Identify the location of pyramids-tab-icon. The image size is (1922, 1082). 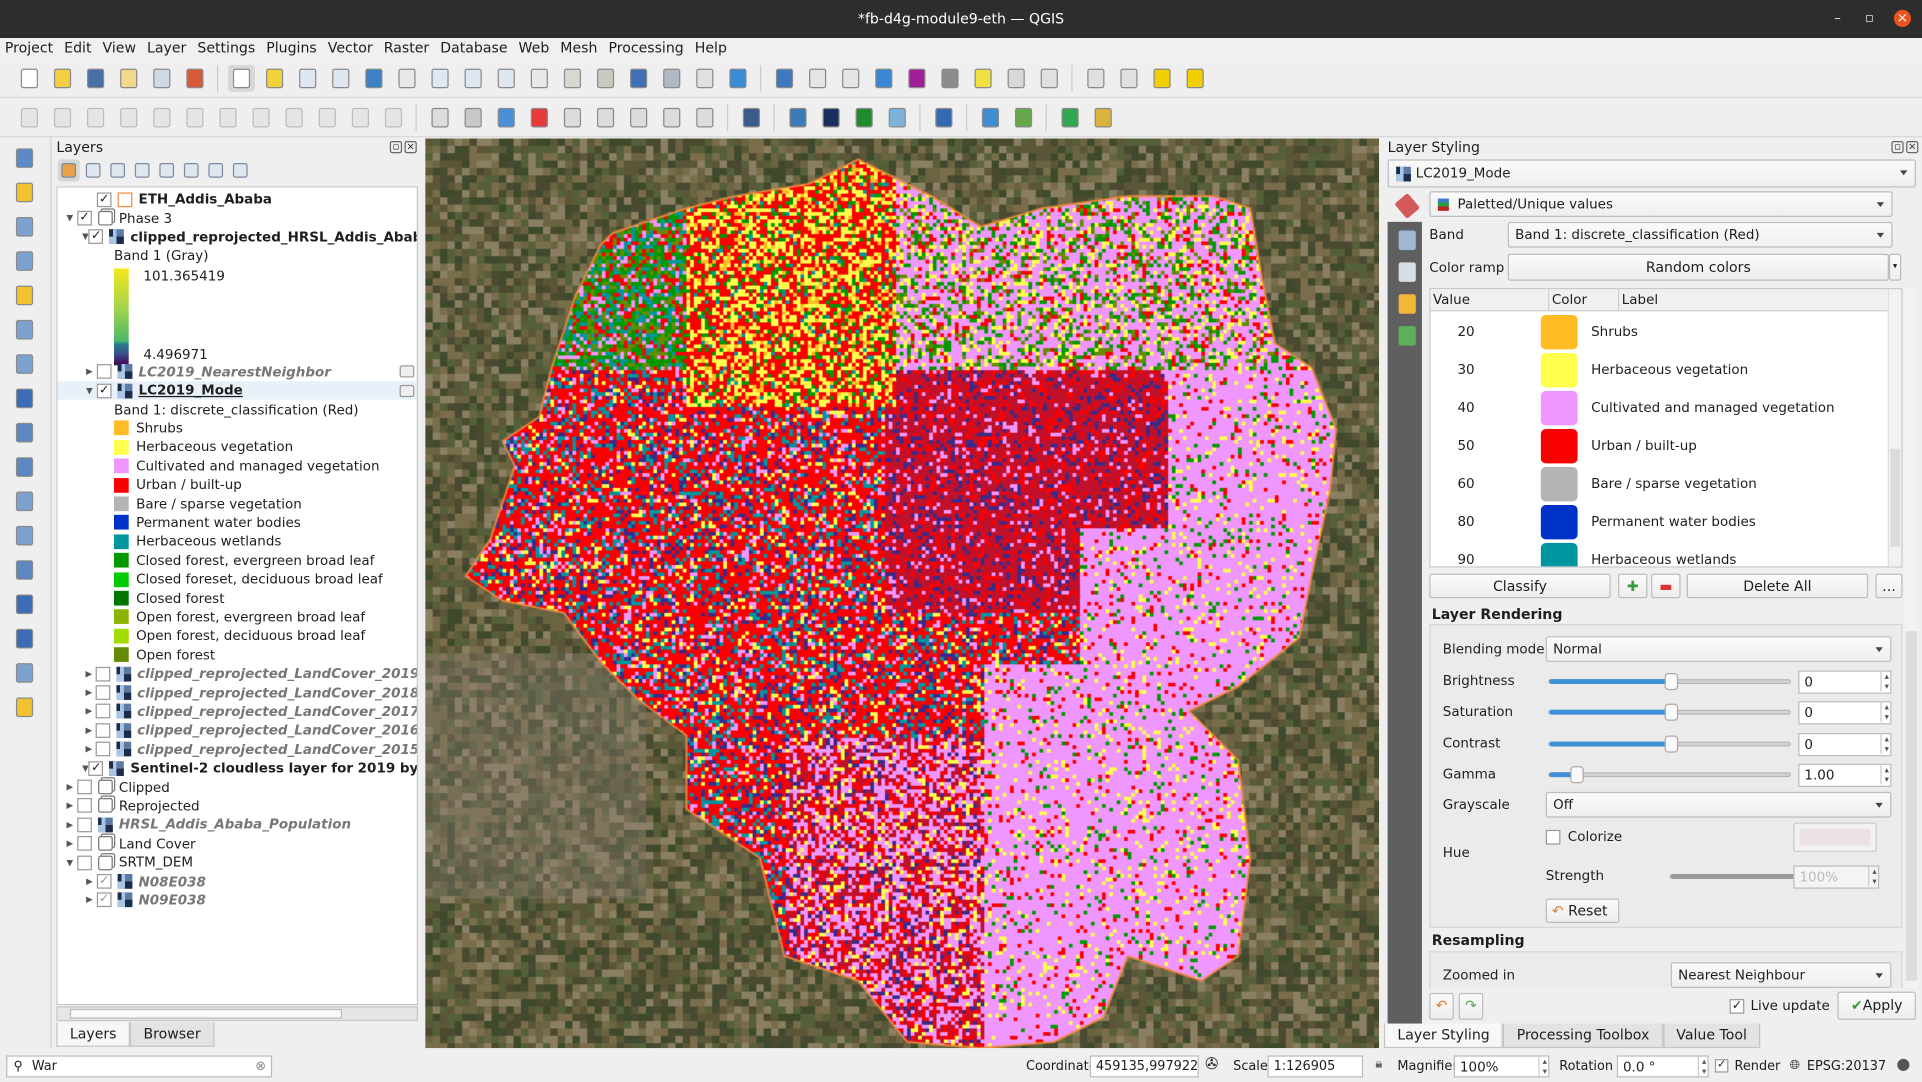
(1406, 304).